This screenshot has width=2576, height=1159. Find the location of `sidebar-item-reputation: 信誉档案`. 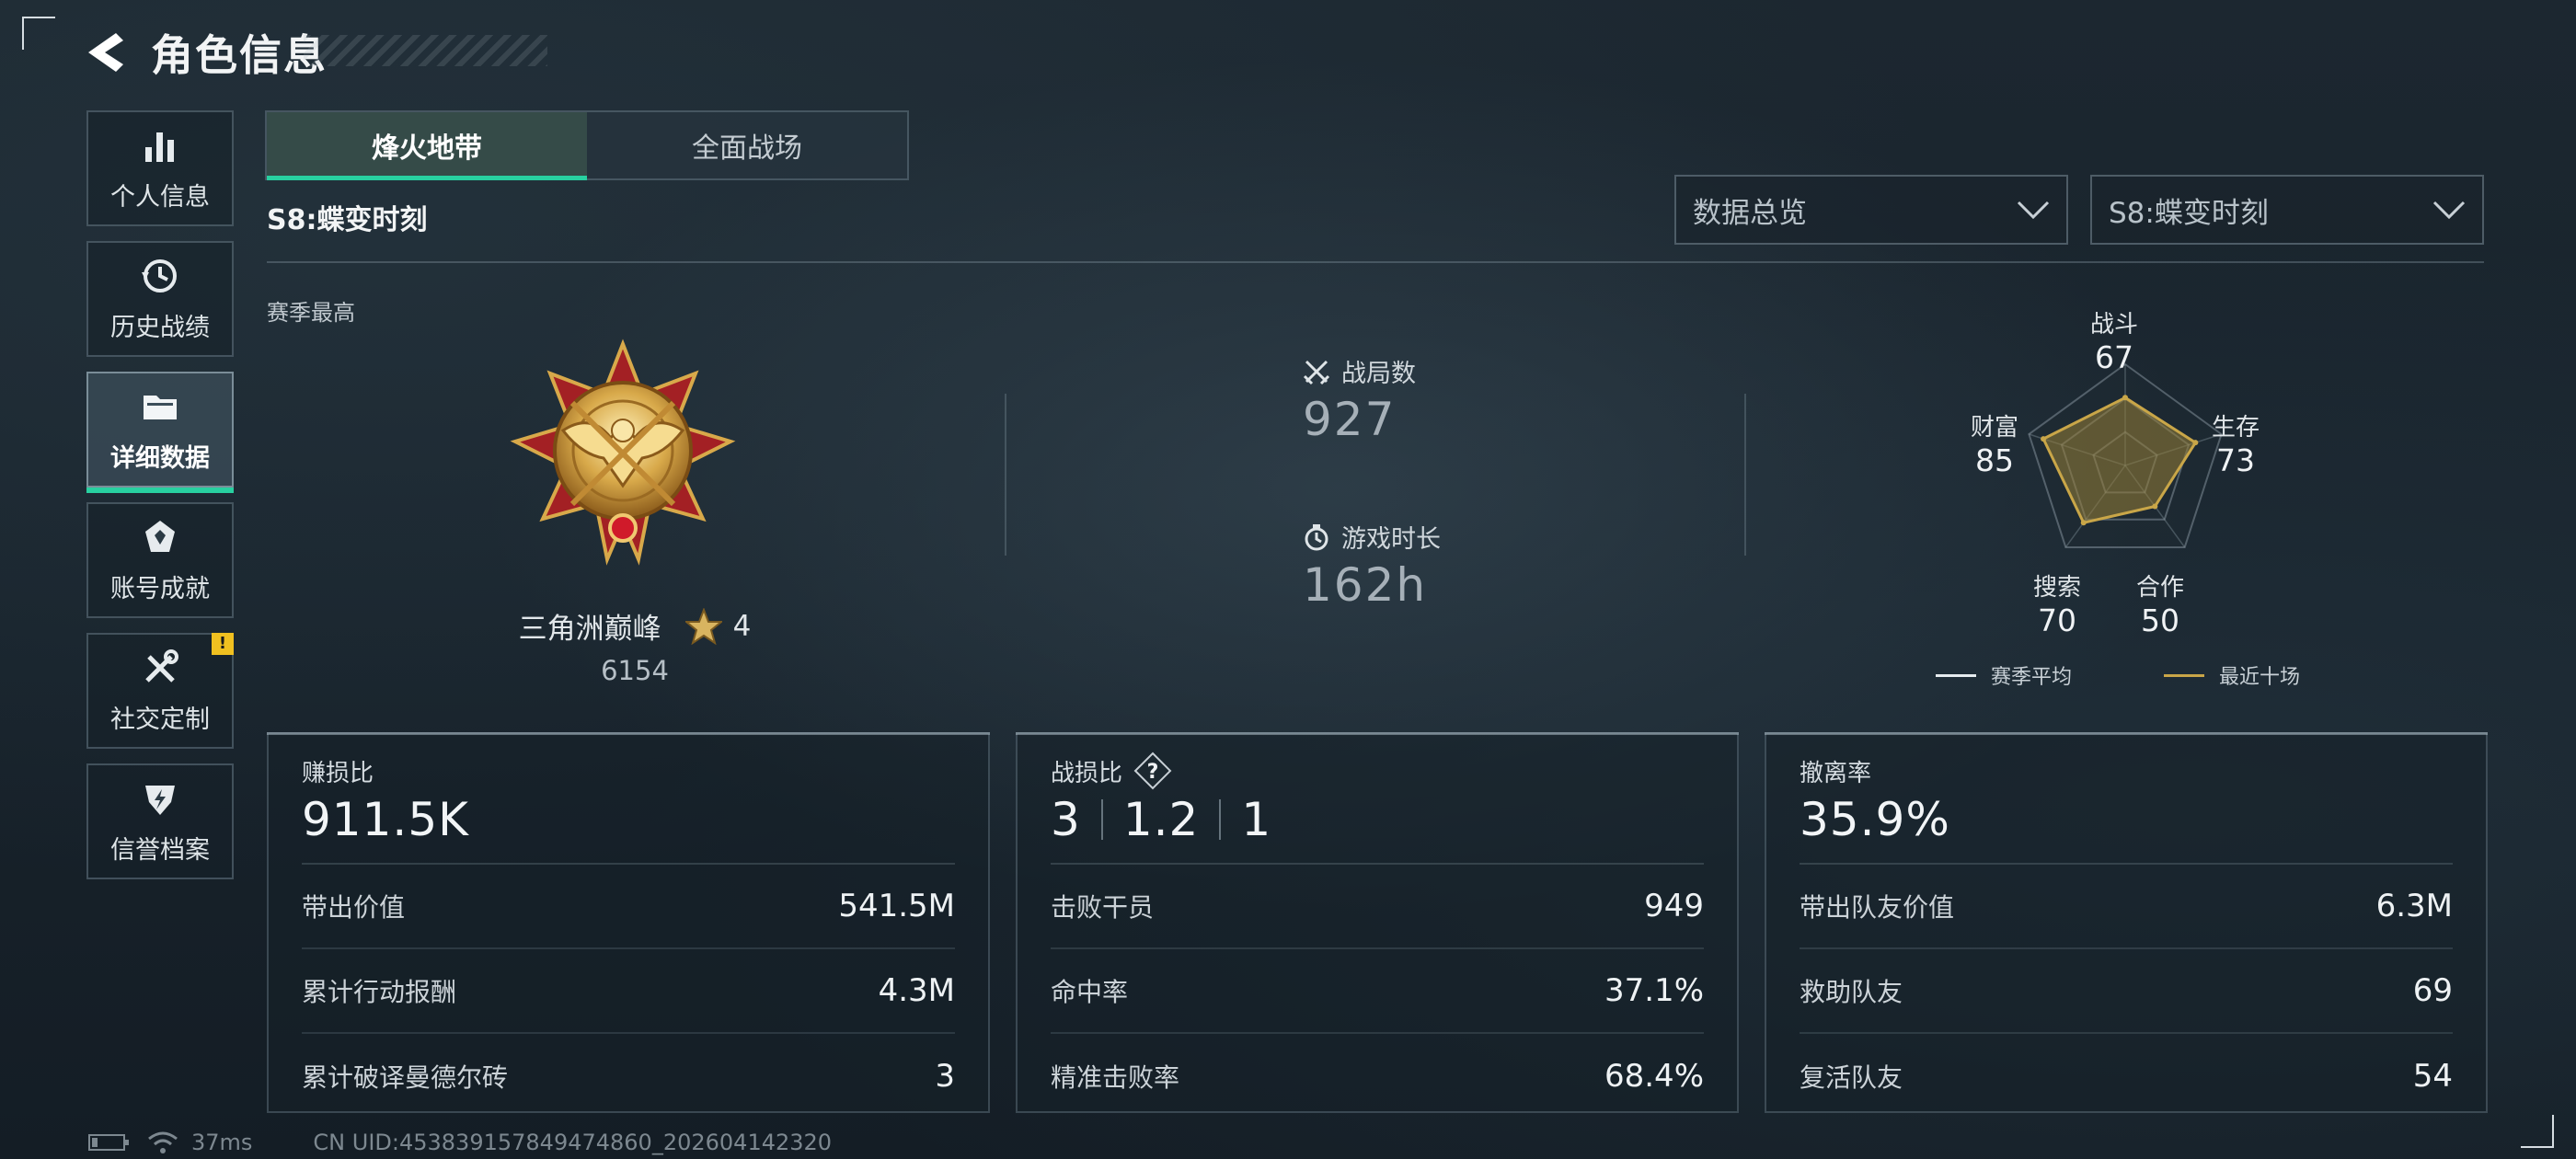

sidebar-item-reputation: 信誉档案 is located at coordinates (160, 821).